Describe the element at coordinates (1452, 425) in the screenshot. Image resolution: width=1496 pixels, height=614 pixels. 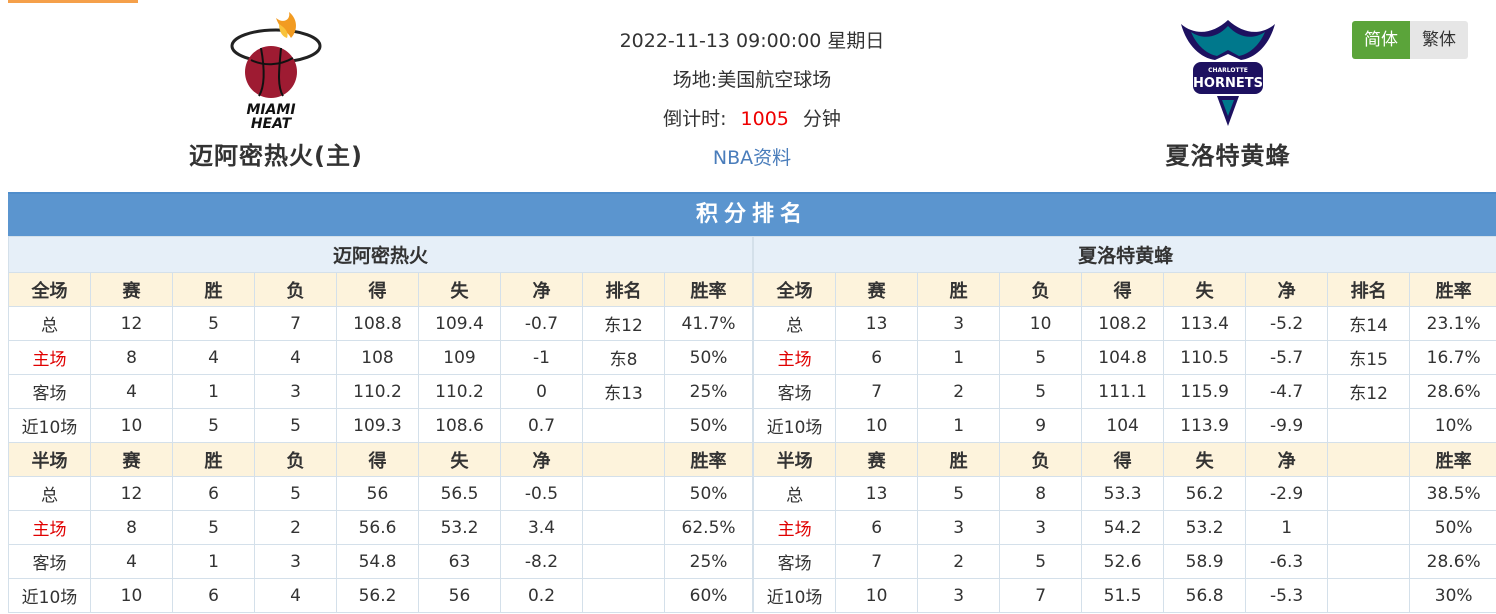
I see `table-cell: 10%` at that location.